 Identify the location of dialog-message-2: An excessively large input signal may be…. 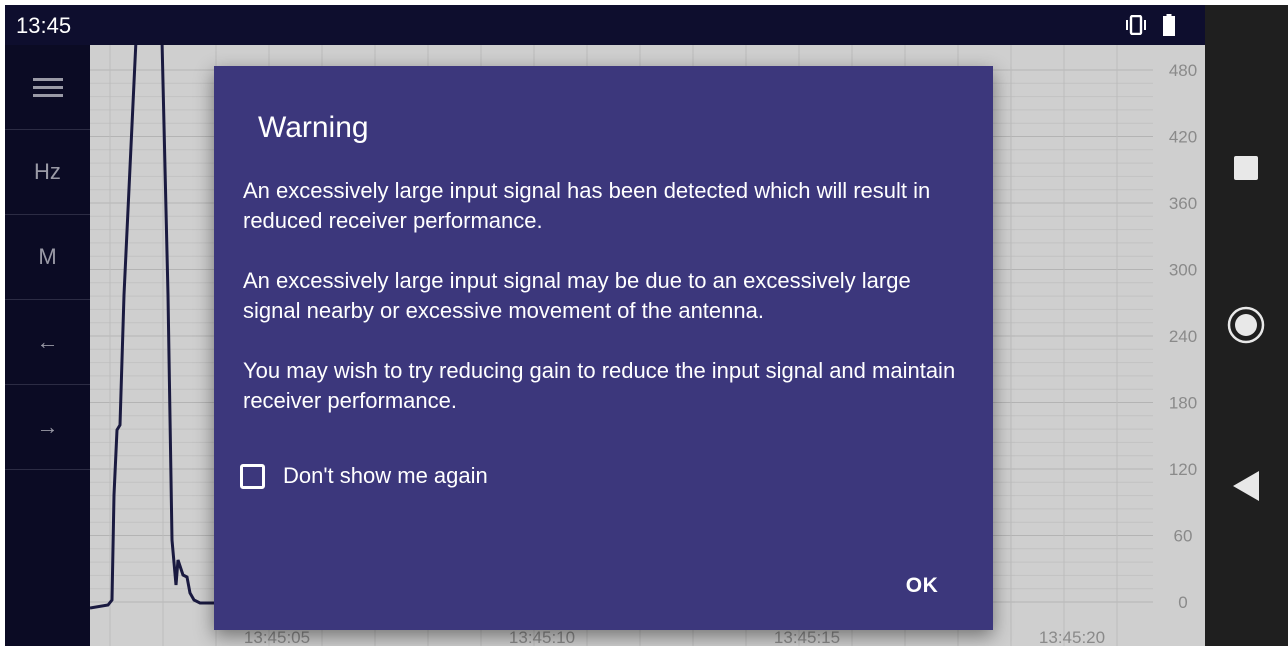
(577, 295).